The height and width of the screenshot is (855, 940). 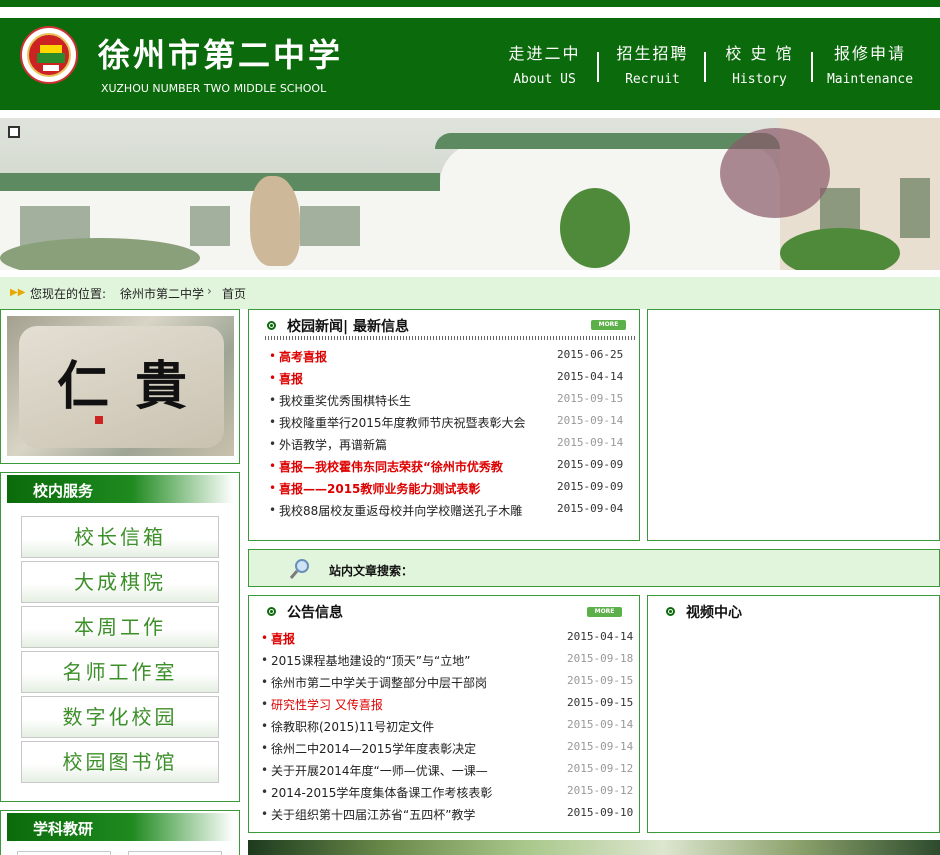 What do you see at coordinates (120, 672) in the screenshot?
I see `master-teacher-studio-button: 名师工作室` at bounding box center [120, 672].